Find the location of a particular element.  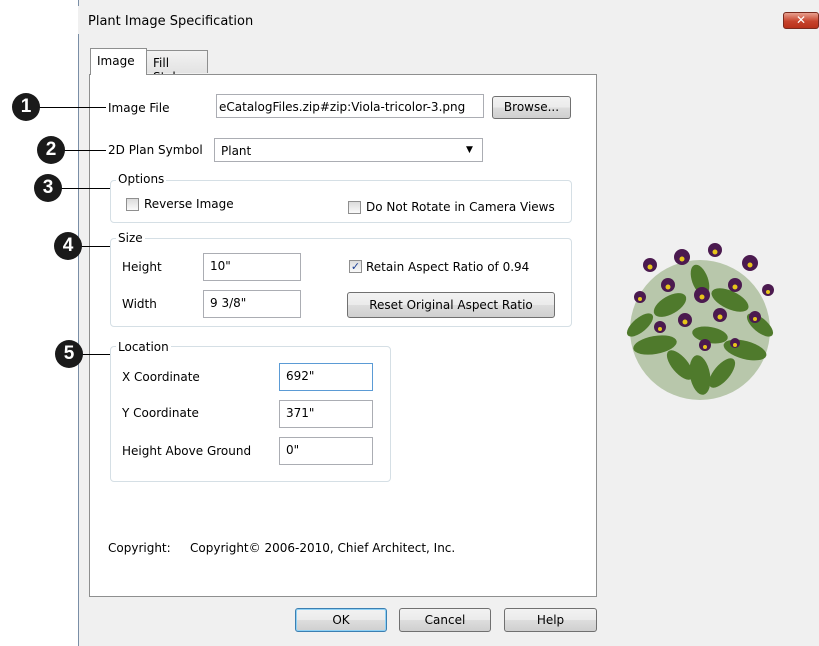

y-coordinate-label: Y Coordinate is located at coordinates (160, 413).